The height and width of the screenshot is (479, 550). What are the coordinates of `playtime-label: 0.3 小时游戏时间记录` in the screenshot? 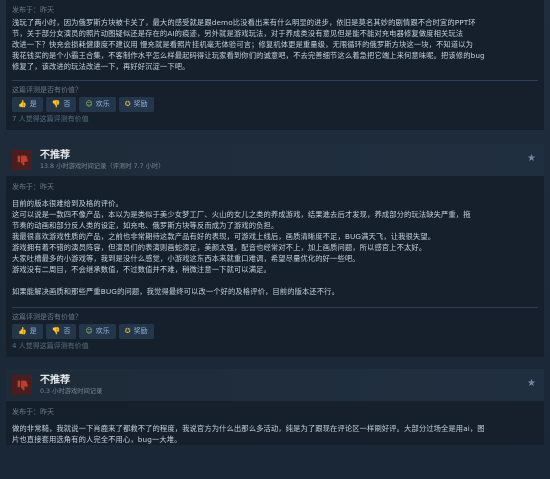 It's located at (71, 391).